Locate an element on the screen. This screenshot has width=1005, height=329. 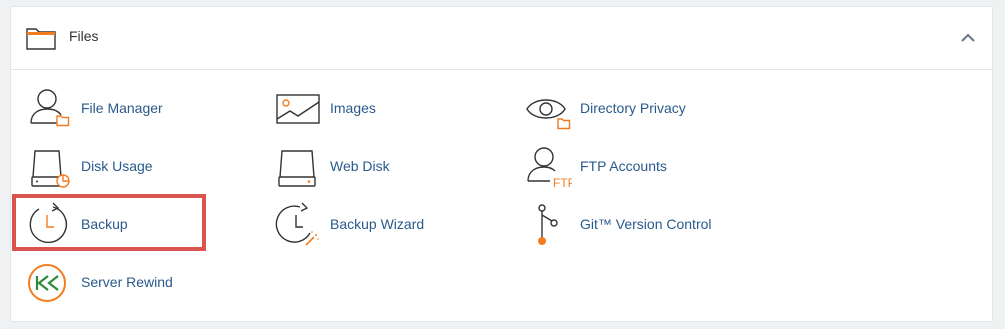
item-label: Directory Privacy is located at coordinates (633, 108).